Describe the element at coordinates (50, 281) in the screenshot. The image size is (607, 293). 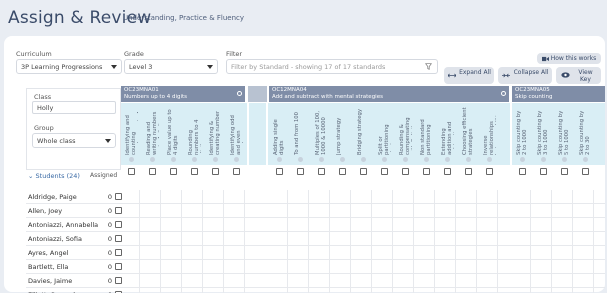
I see `student-name: Davies, Jaime` at that location.